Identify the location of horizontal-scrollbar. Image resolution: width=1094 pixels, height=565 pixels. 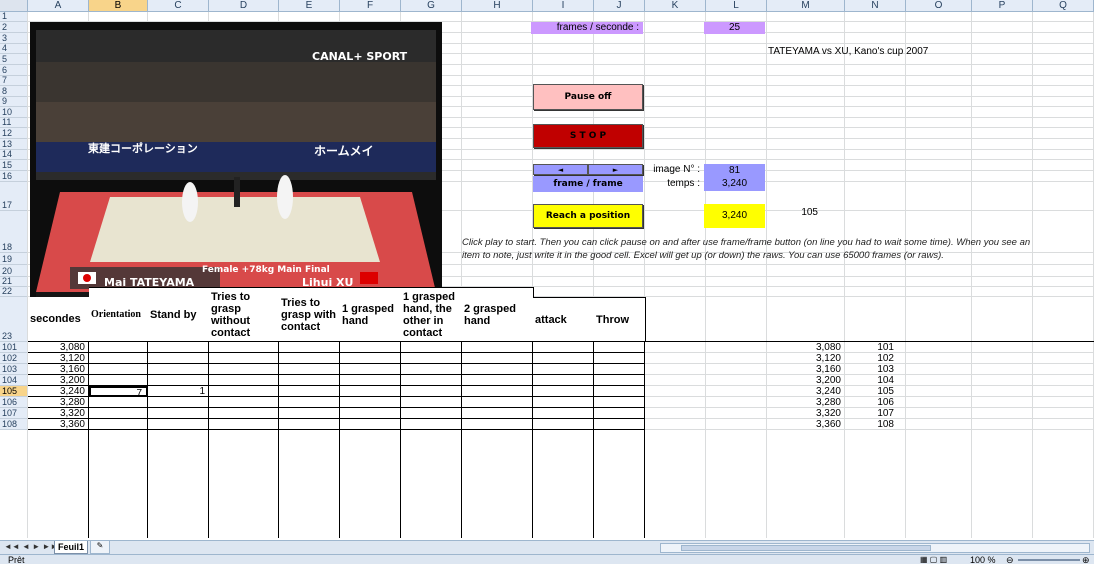
(875, 548).